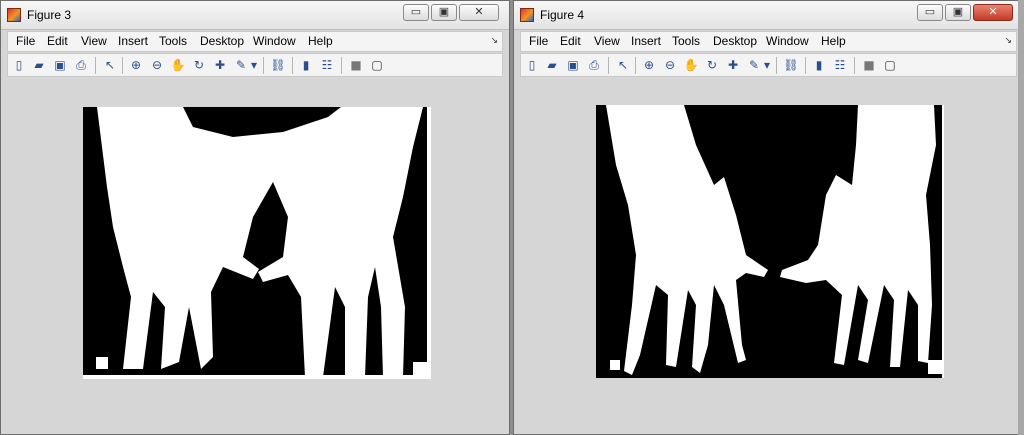 Image resolution: width=1024 pixels, height=435 pixels. Describe the element at coordinates (255, 15) in the screenshot. I see `title-bar: Figure 3 ▭ ▣ ✕` at that location.